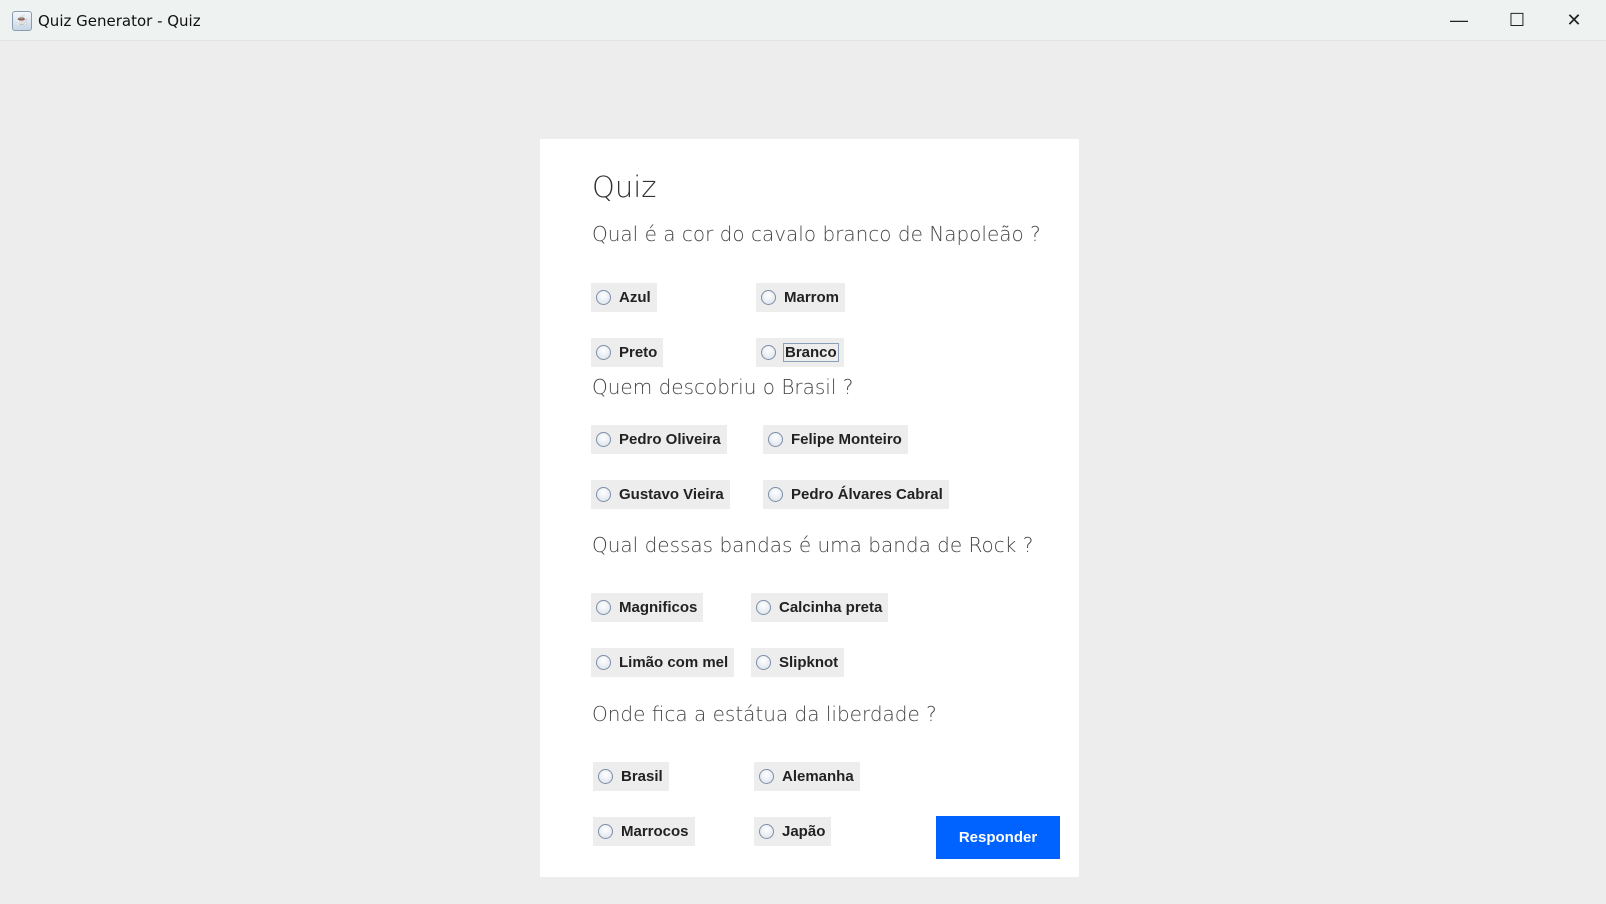 This screenshot has height=904, width=1606. Describe the element at coordinates (764, 714) in the screenshot. I see `question-text: Onde fica a estátua da liberdade ?` at that location.